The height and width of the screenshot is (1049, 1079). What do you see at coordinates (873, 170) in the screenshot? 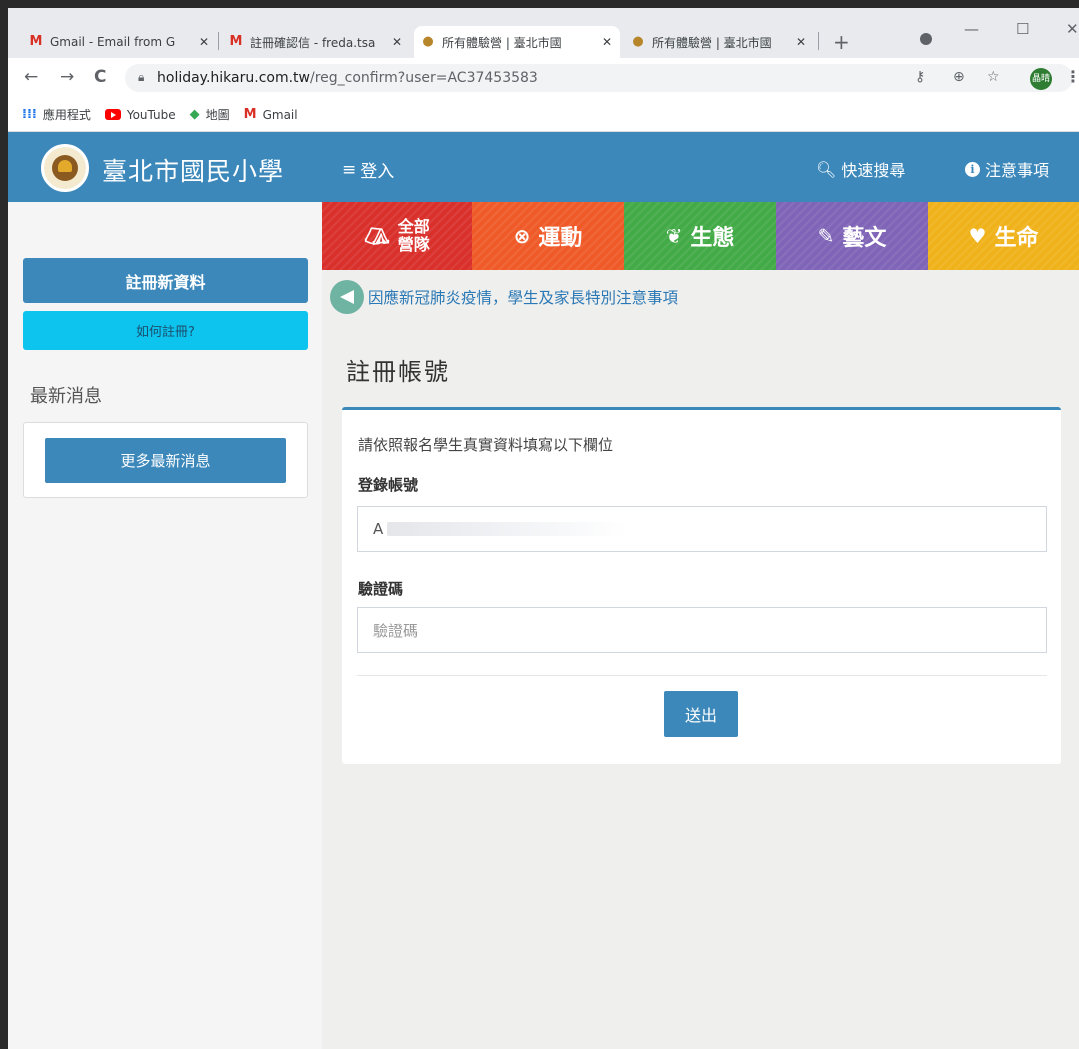
I see `quick-search-label: 快速搜尋` at bounding box center [873, 170].